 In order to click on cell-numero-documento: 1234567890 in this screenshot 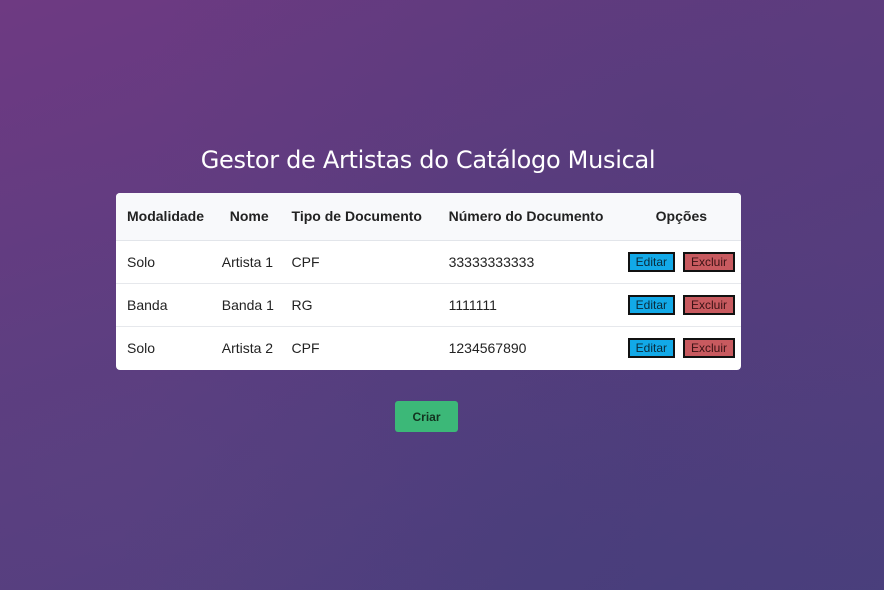, I will do `click(487, 347)`.